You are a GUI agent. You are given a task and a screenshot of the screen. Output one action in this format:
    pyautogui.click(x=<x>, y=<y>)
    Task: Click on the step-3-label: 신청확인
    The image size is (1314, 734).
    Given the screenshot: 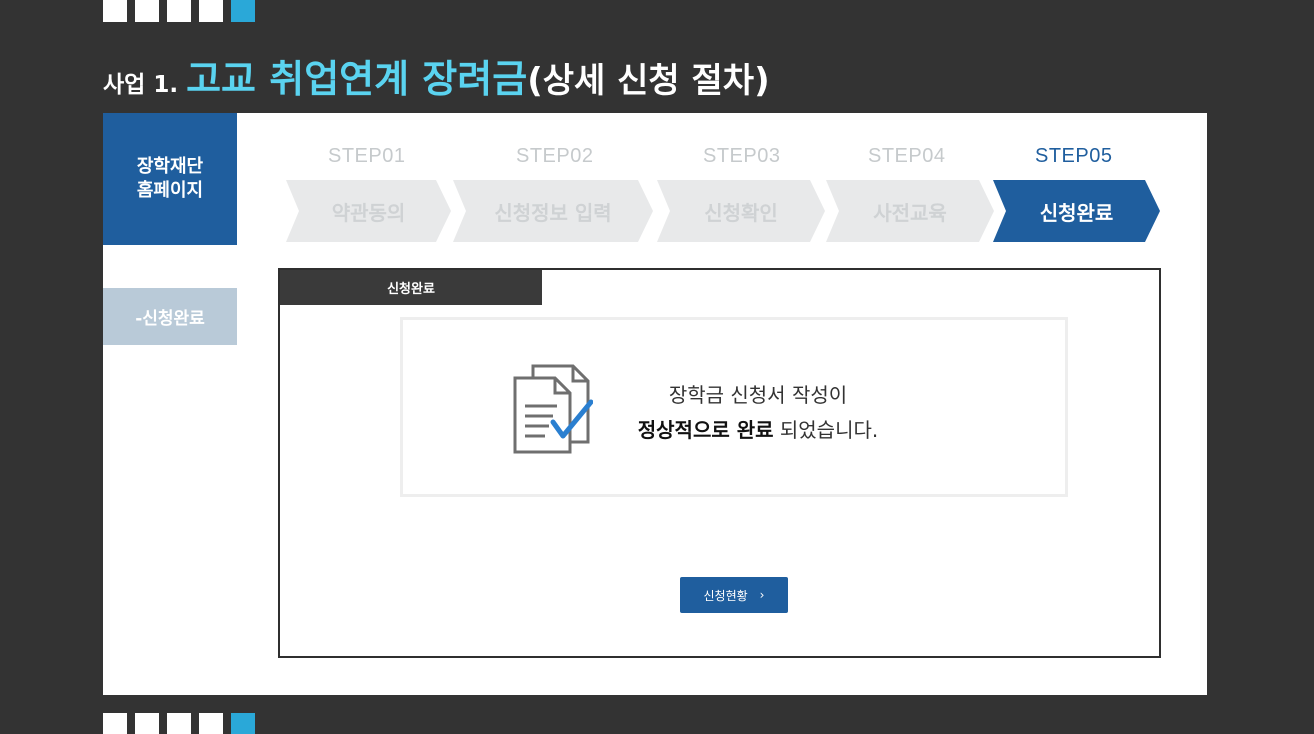 What is the action you would take?
    pyautogui.click(x=741, y=212)
    